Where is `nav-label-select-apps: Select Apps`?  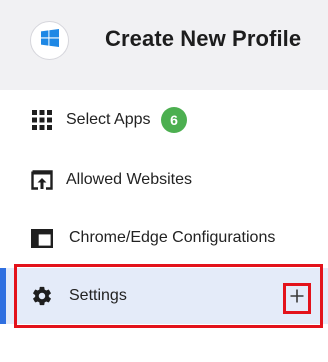
nav-label-select-apps: Select Apps is located at coordinates (108, 119).